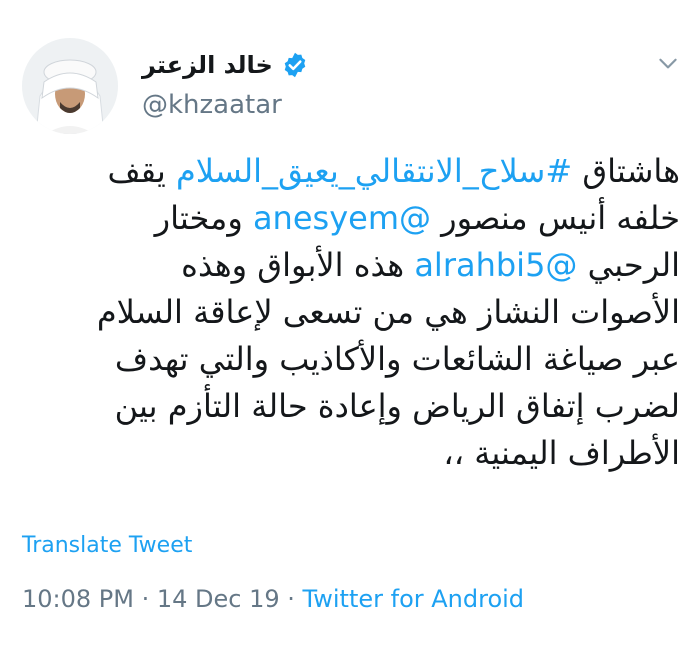  I want to click on tweet-line: الرحبي @alrahbi5 هذه الأبواق وهذه, so click(351, 265).